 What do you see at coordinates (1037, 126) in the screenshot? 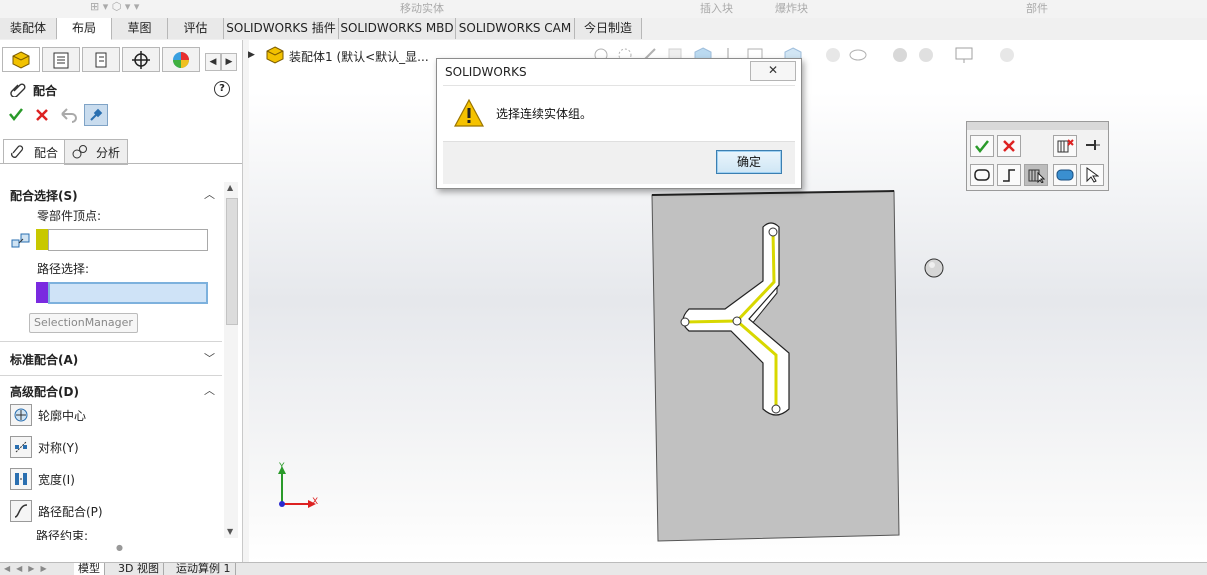
I see `toolbar-grip` at bounding box center [1037, 126].